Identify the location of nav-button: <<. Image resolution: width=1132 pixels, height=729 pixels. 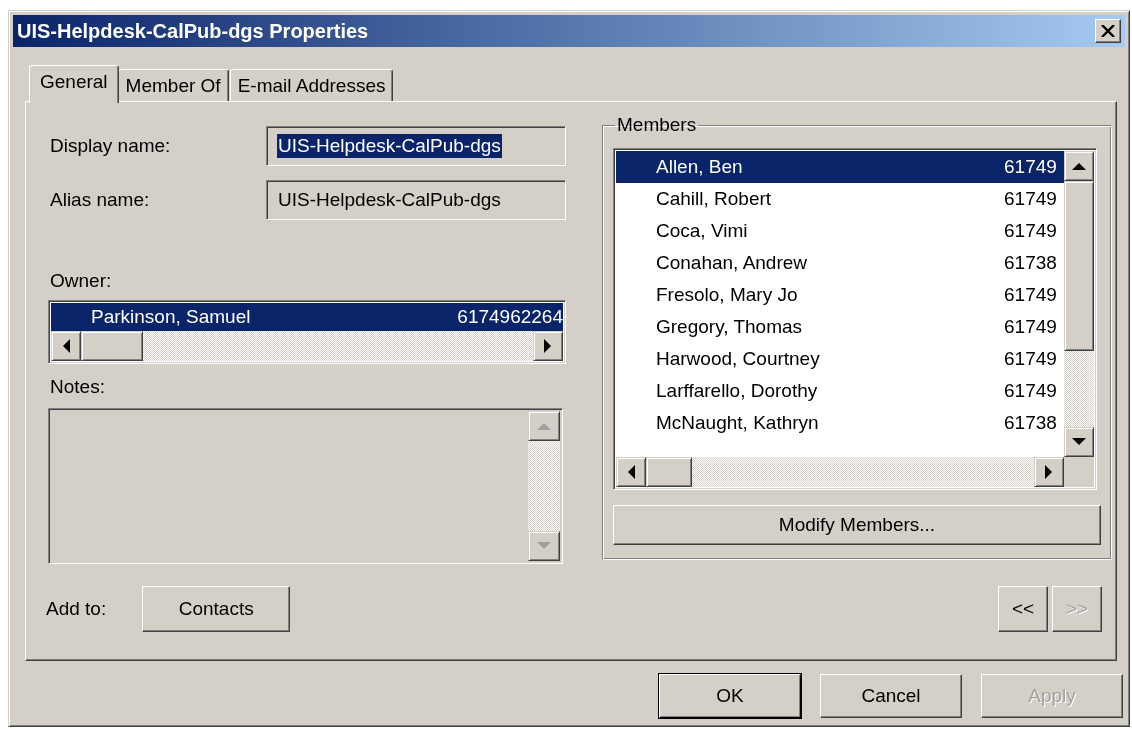
(1023, 609).